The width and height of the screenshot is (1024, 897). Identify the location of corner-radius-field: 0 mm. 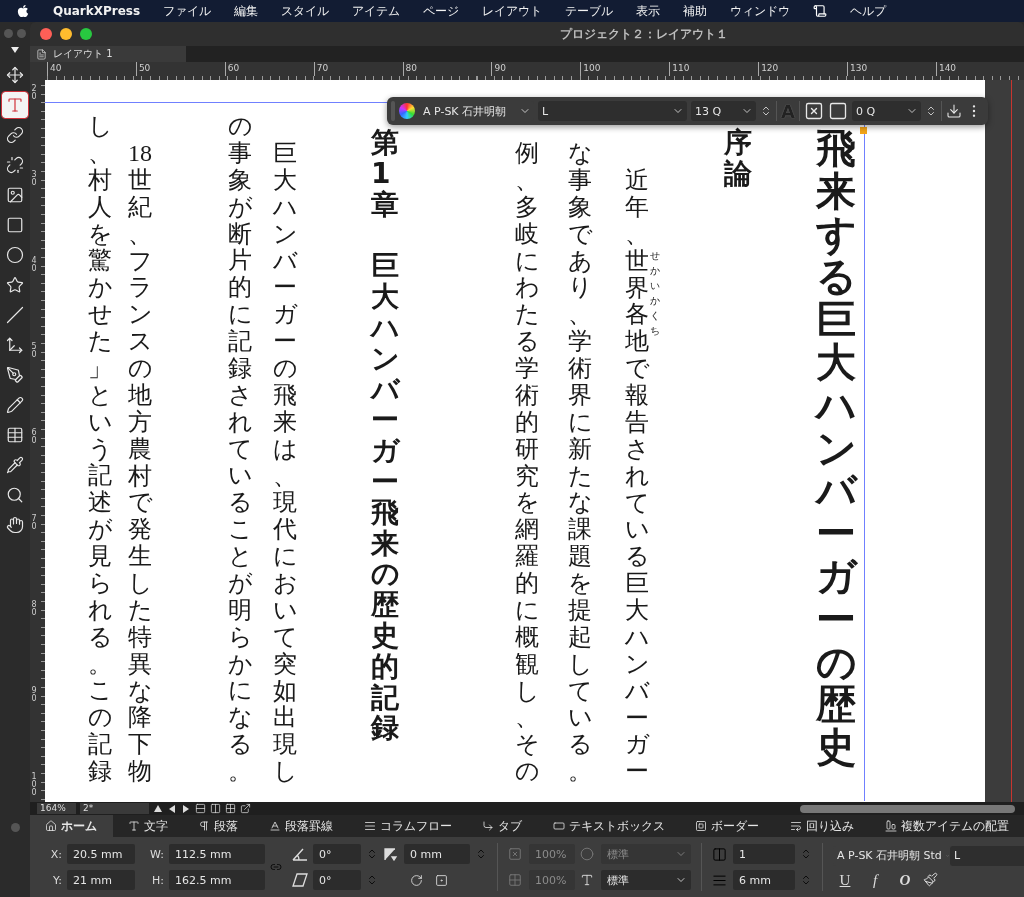
(437, 854).